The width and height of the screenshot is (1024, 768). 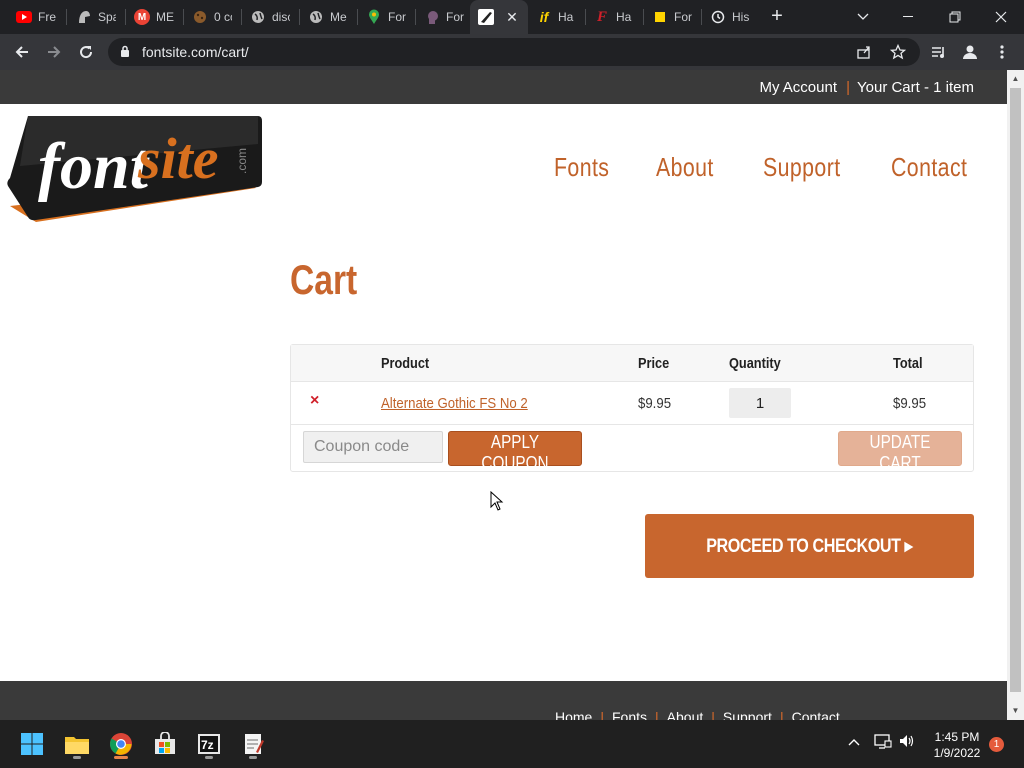 What do you see at coordinates (270, 17) in the screenshot?
I see `browser-tab: disc` at bounding box center [270, 17].